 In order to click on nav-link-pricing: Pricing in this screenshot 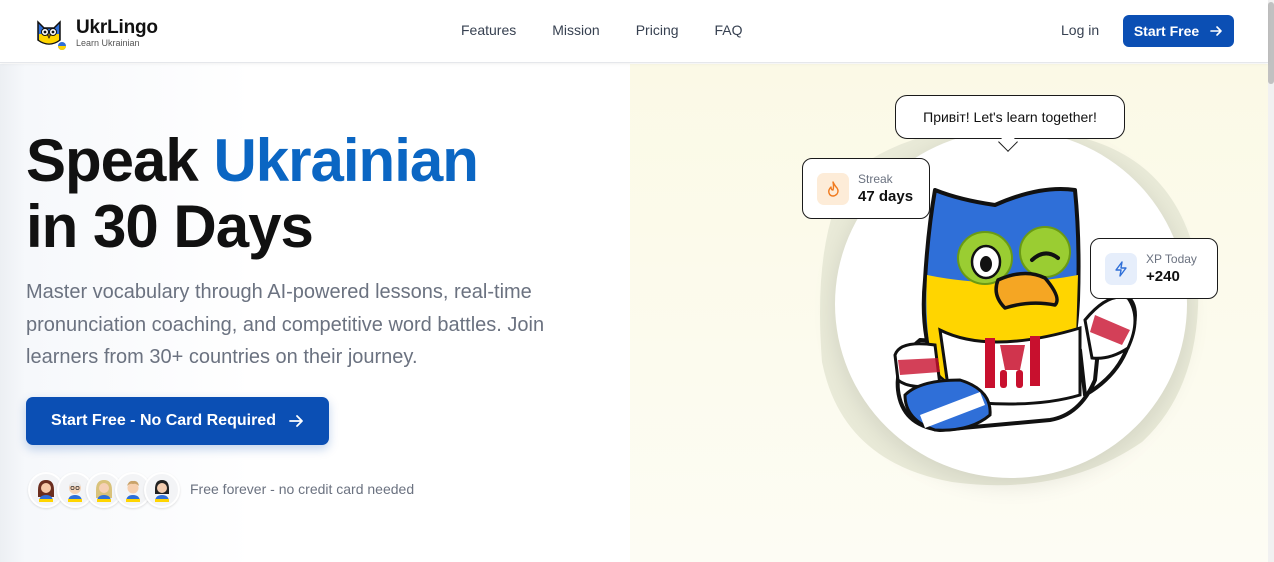, I will do `click(657, 30)`.